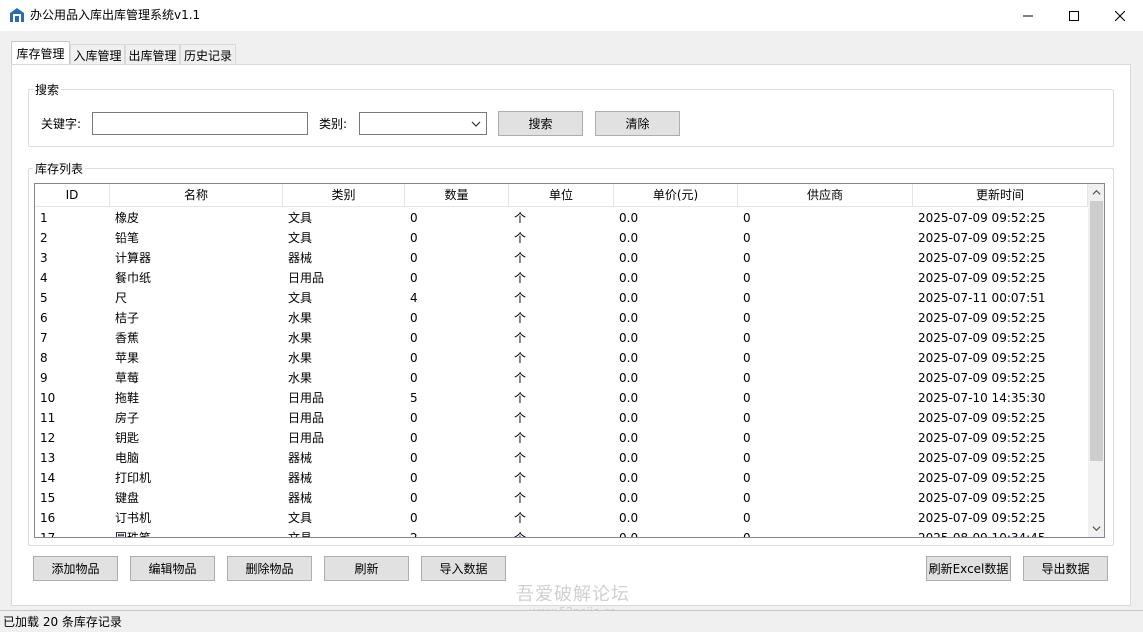 The image size is (1143, 632). I want to click on table-row: 13 电脑 器械 0 个 0.0 0 2025-07-09 09:52:25, so click(561, 458).